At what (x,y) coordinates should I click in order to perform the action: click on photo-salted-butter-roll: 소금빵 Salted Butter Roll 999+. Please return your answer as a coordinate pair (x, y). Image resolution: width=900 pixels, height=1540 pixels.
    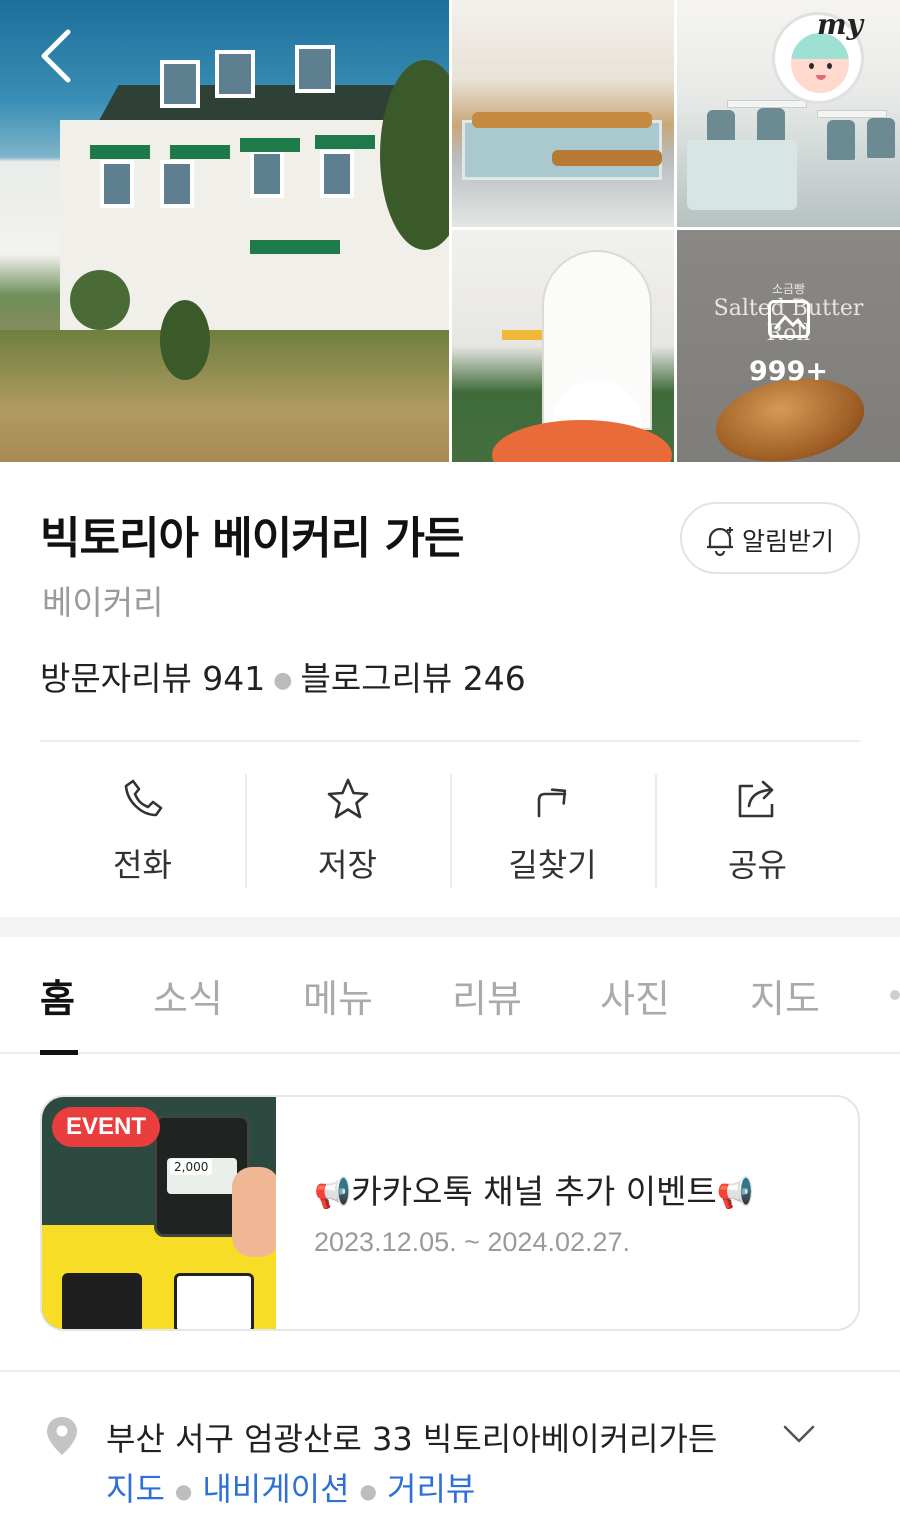
    Looking at the image, I should click on (788, 346).